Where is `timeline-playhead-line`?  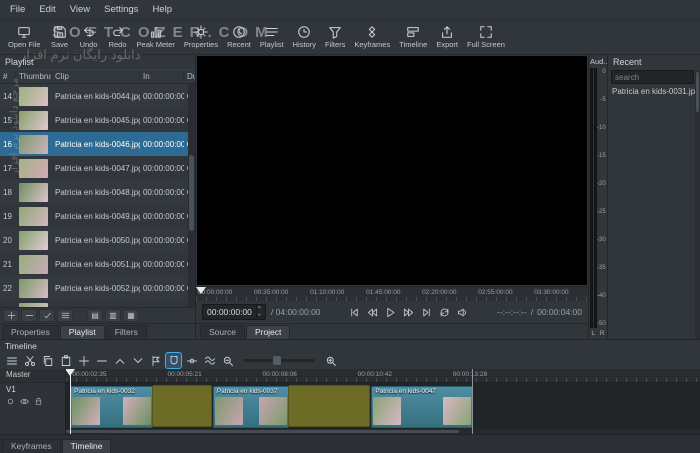 timeline-playhead-line is located at coordinates (70, 401).